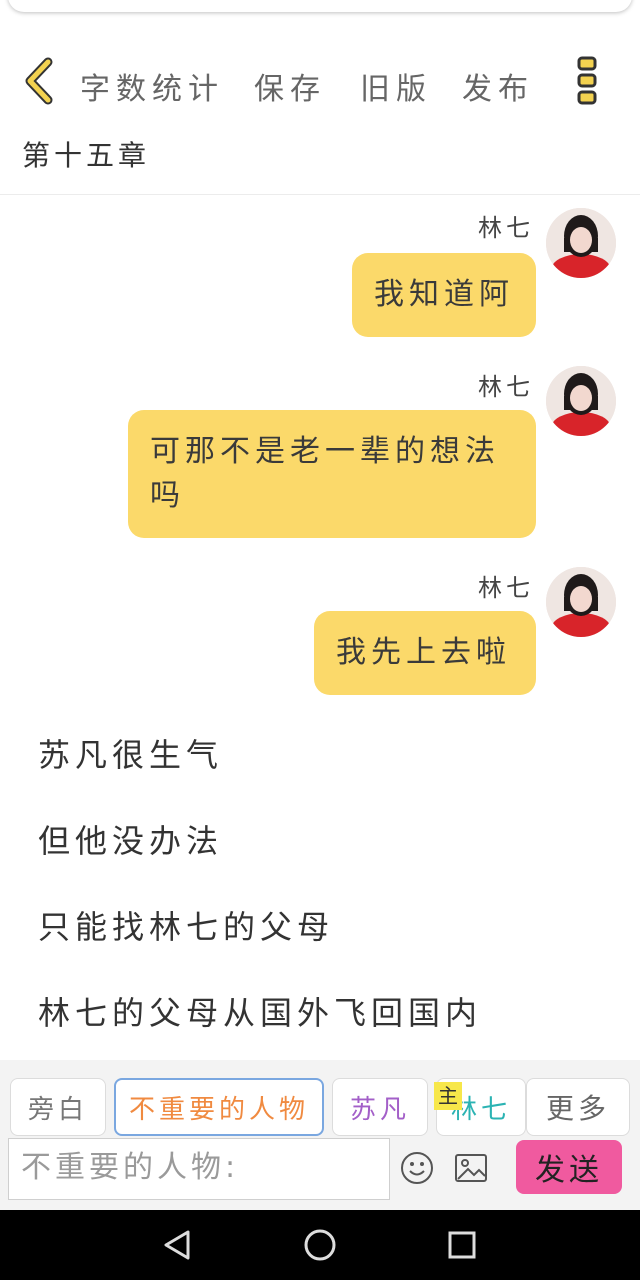 This screenshot has height=1280, width=640. Describe the element at coordinates (578, 1107) in the screenshot. I see `more-roles-button: 更多` at that location.